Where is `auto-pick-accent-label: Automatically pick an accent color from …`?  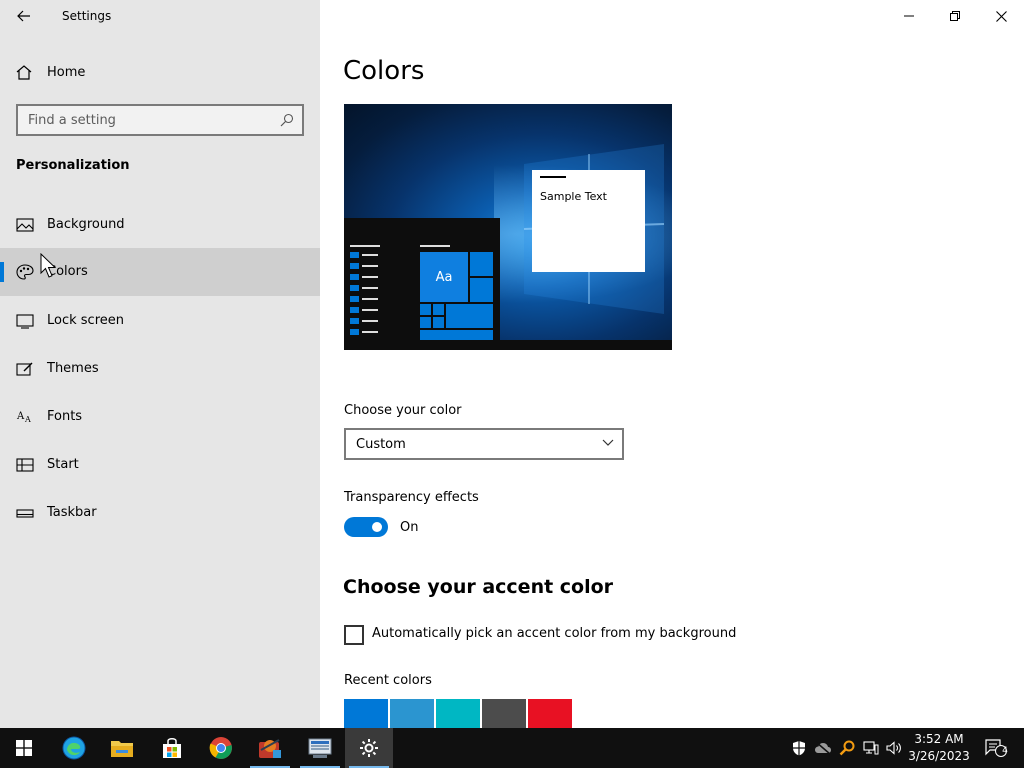
auto-pick-accent-label: Automatically pick an accent color from … is located at coordinates (554, 633).